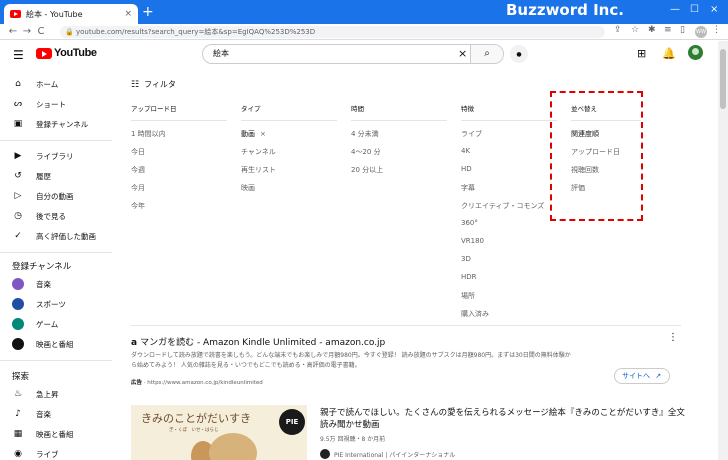  Describe the element at coordinates (59, 236) in the screenshot. I see `sidebar-item-liked-videos: ✓ 高く評価した動画` at that location.